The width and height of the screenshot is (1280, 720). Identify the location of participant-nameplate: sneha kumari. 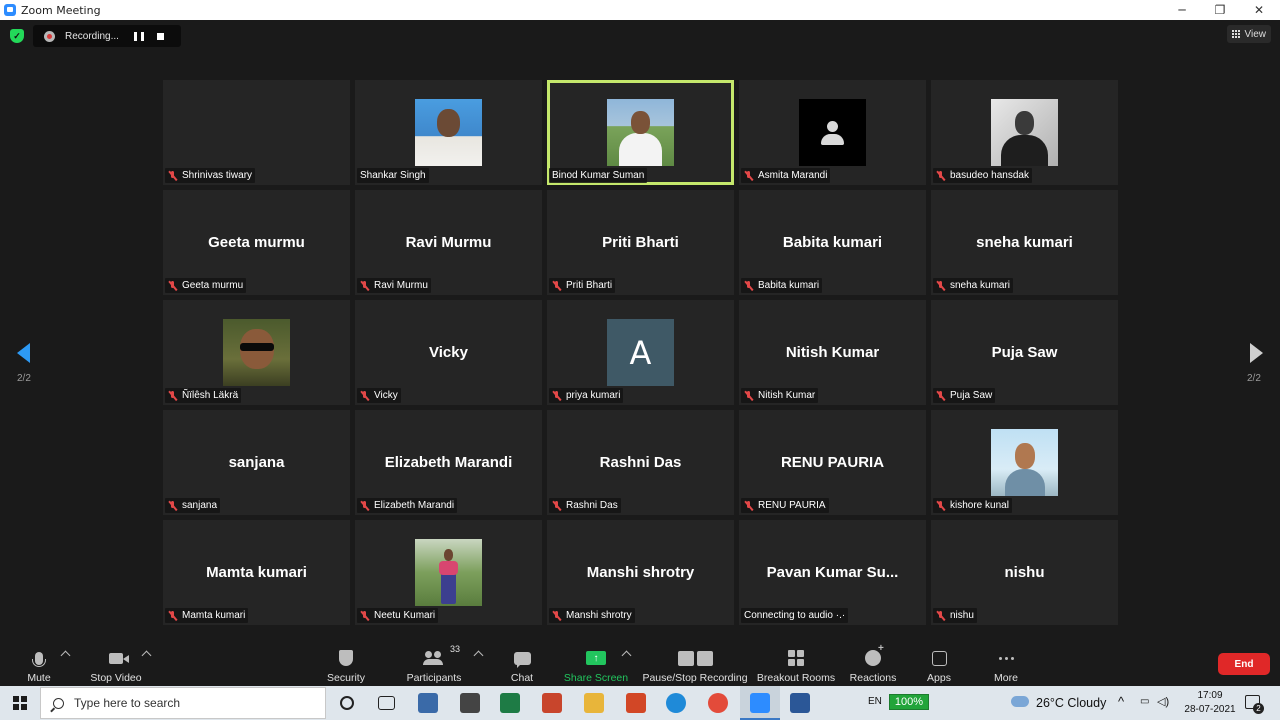
(973, 285).